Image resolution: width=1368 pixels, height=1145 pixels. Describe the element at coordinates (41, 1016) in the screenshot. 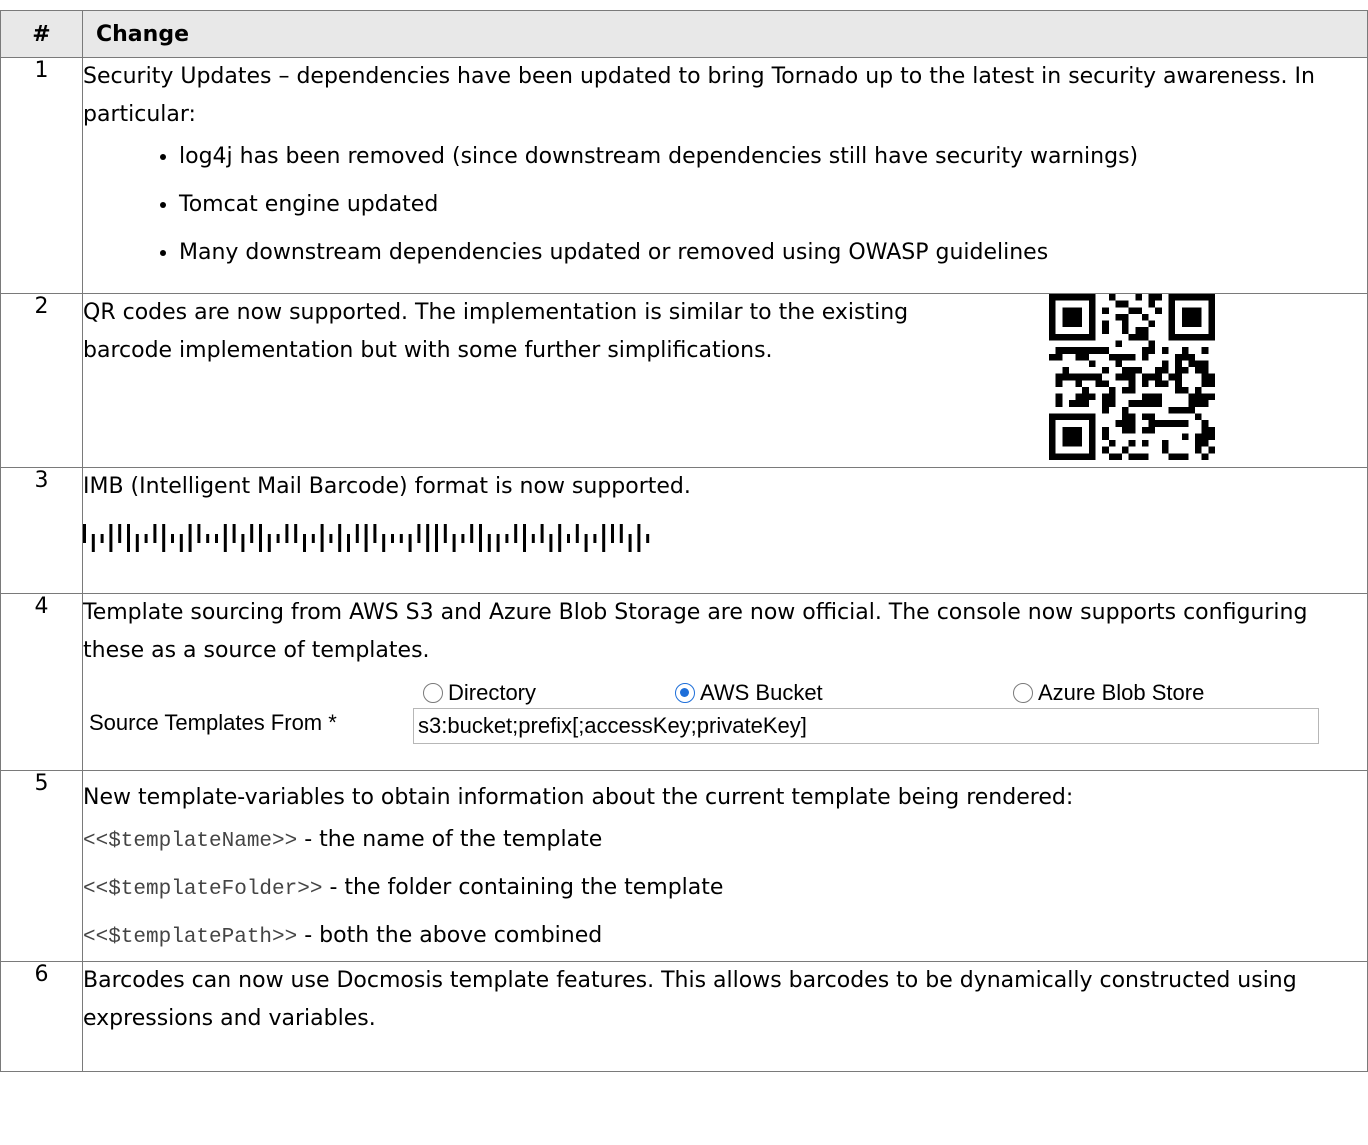

I see `row-number: 6` at that location.